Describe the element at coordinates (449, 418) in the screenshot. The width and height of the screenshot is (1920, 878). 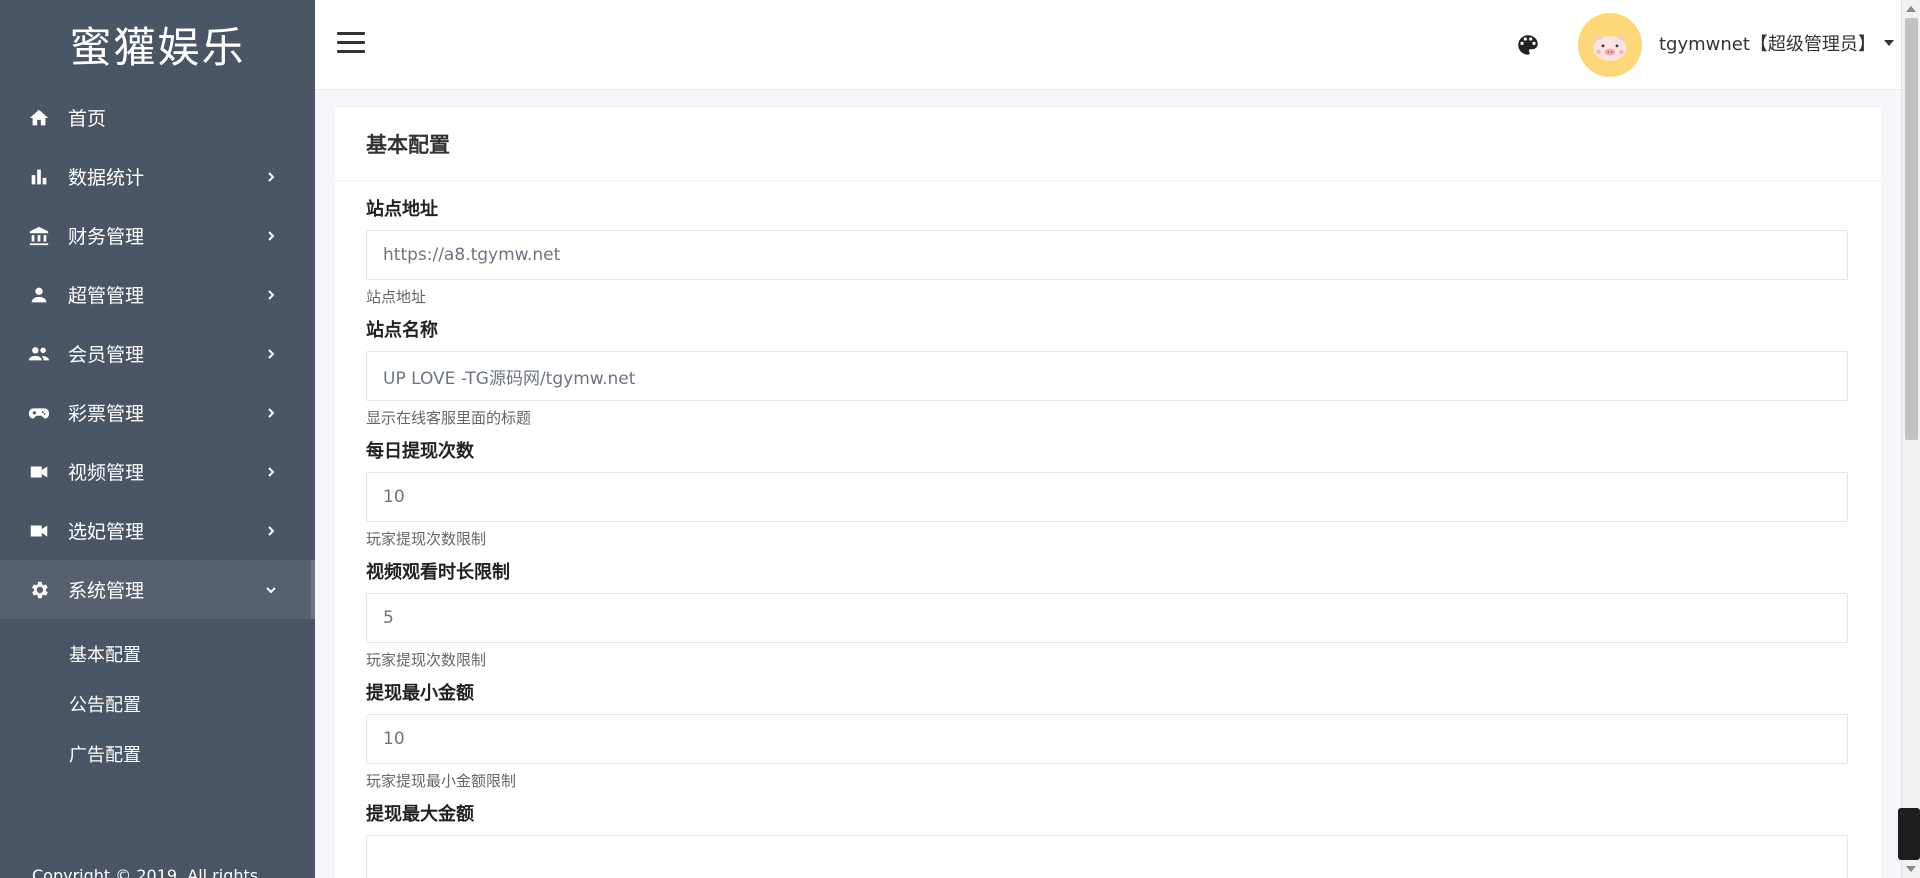
I see `field-help: 显示在线客服里面的标题` at that location.